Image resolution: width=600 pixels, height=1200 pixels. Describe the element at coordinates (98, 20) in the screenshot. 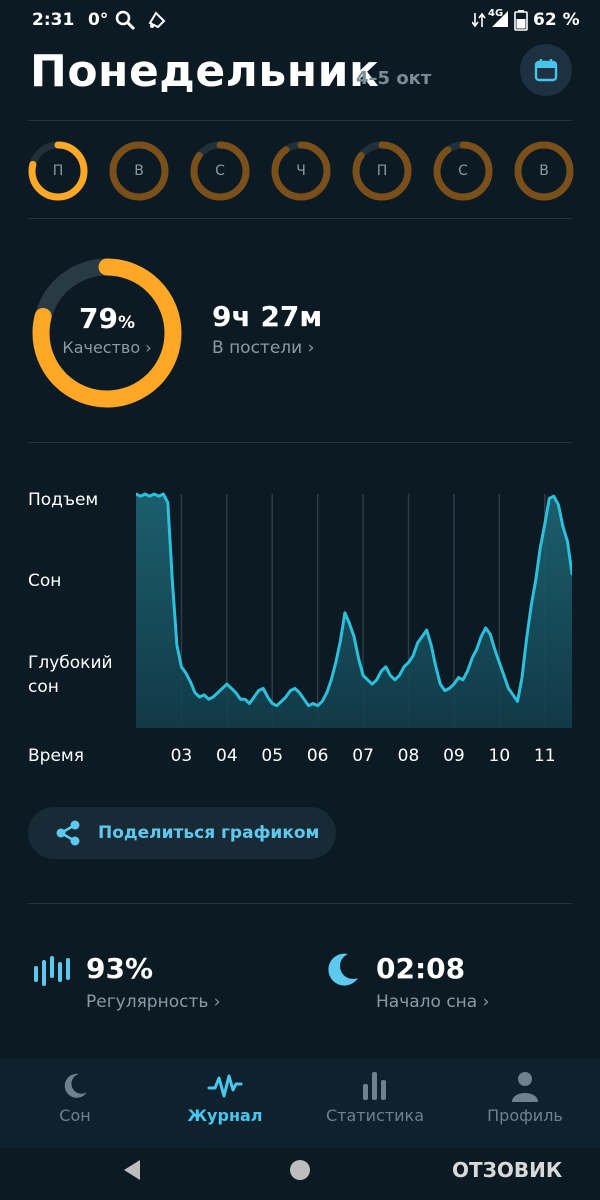

I see `status-temperature: 0°` at that location.